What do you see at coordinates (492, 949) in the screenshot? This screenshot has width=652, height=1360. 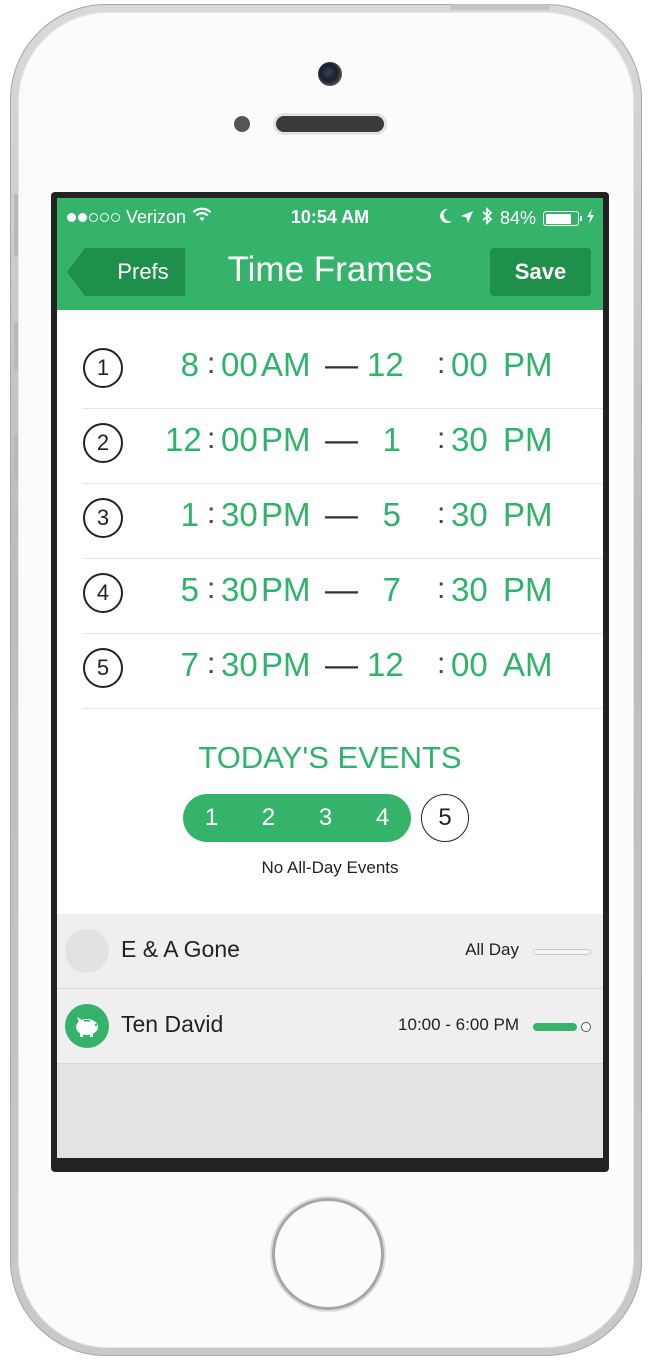 I see `event-time: All Day` at bounding box center [492, 949].